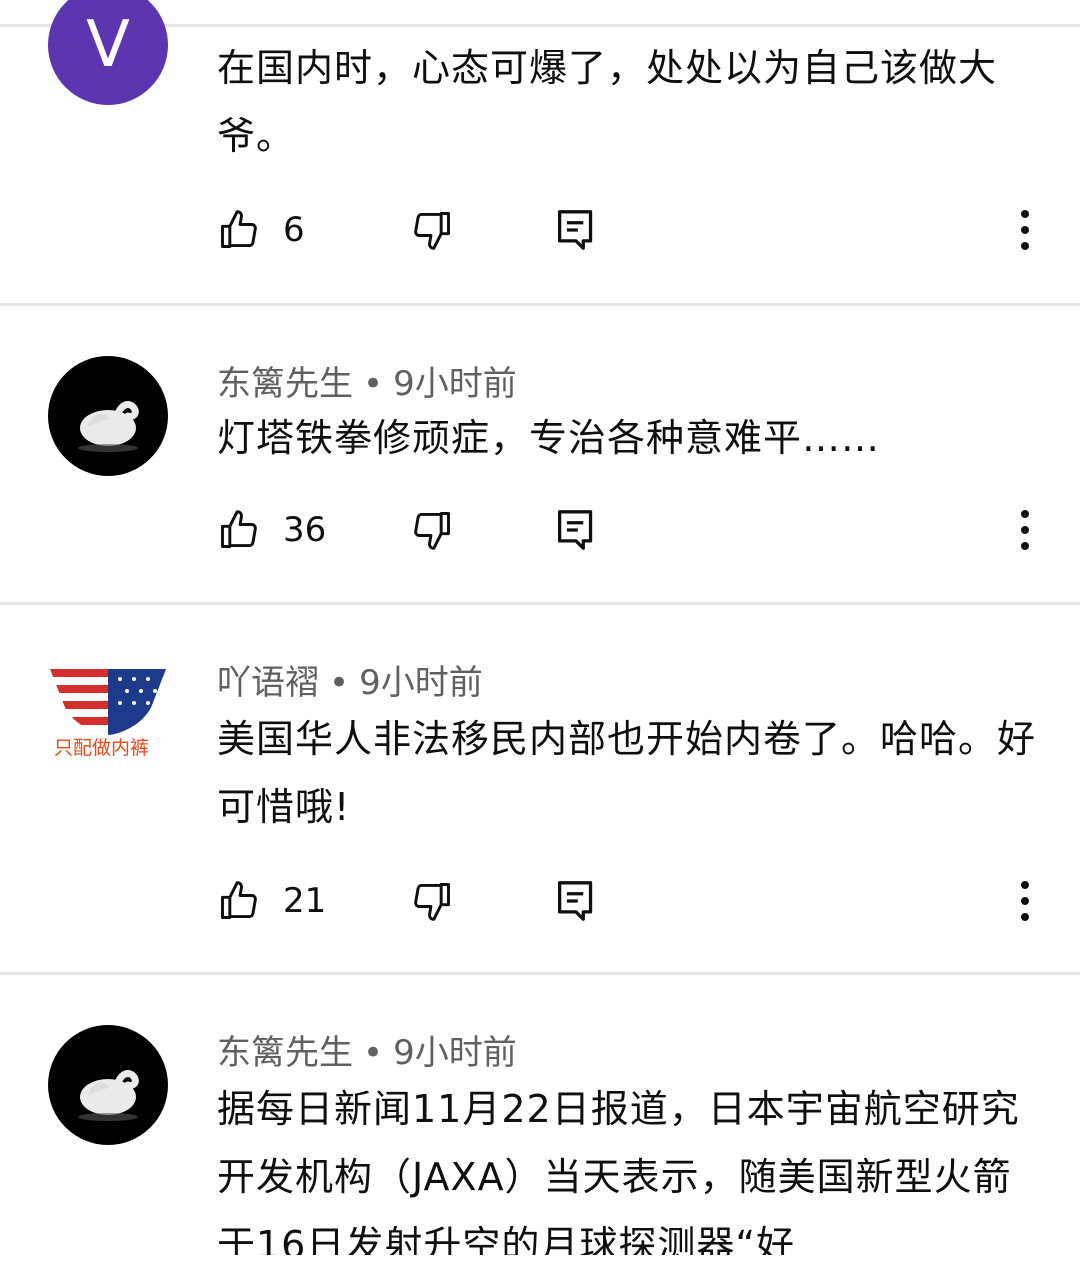 The width and height of the screenshot is (1080, 1264). I want to click on avatar: V, so click(108, 52).